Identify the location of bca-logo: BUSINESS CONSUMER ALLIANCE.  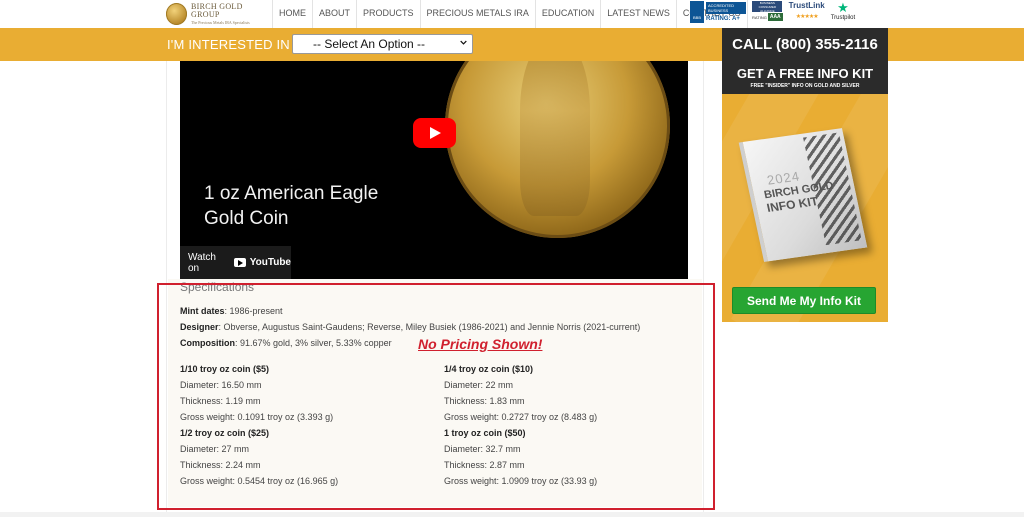
(767, 7).